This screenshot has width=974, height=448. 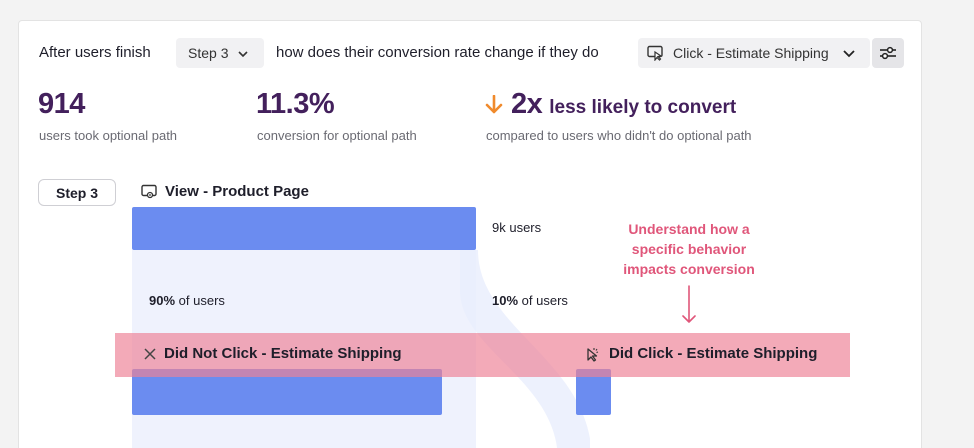 I want to click on callout-line: Understand how a, so click(x=689, y=229).